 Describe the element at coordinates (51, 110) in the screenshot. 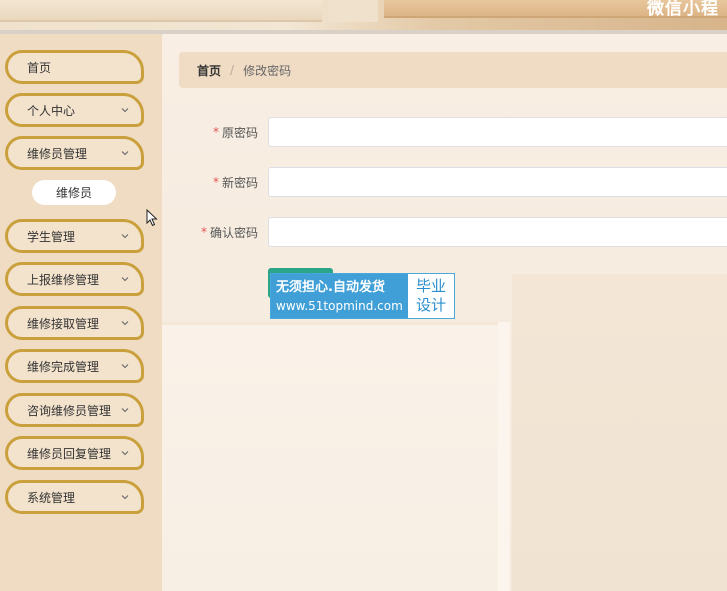

I see `sidebar-item-label: 个人中心` at that location.